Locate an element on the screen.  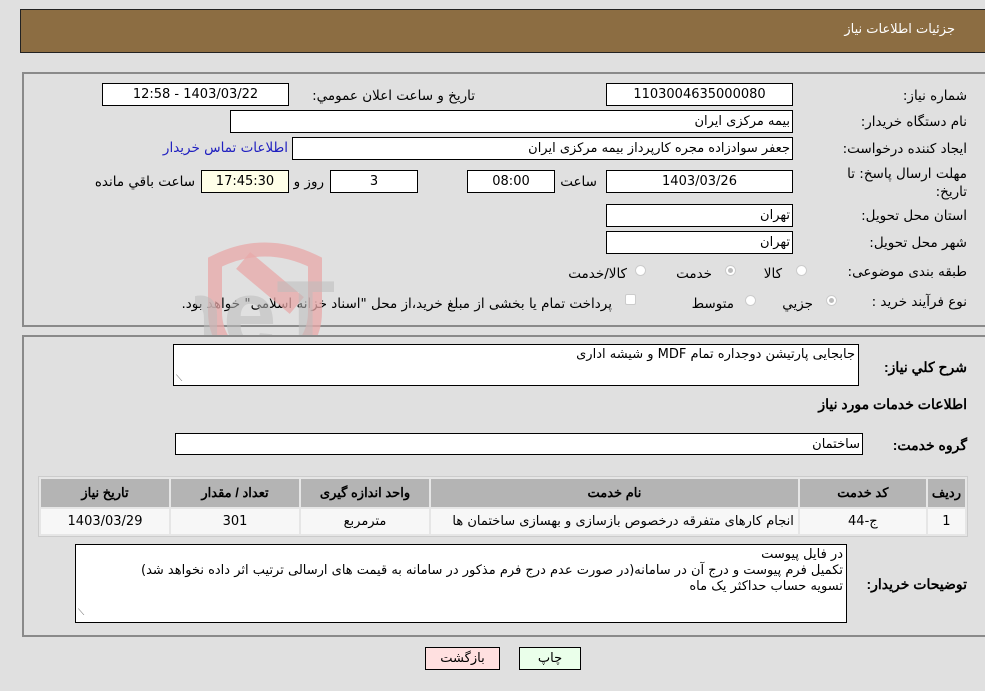
province-field: تهران is located at coordinates (699, 215).